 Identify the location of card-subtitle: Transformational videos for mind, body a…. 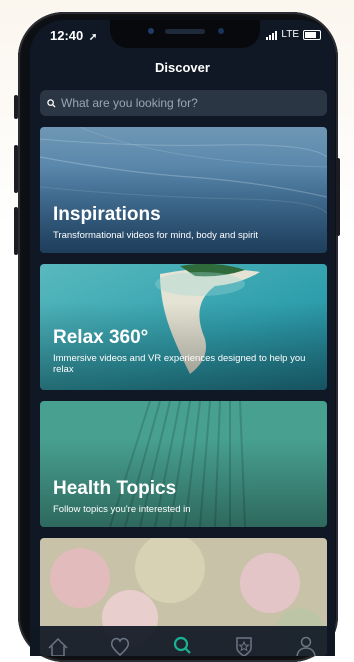
(156, 235).